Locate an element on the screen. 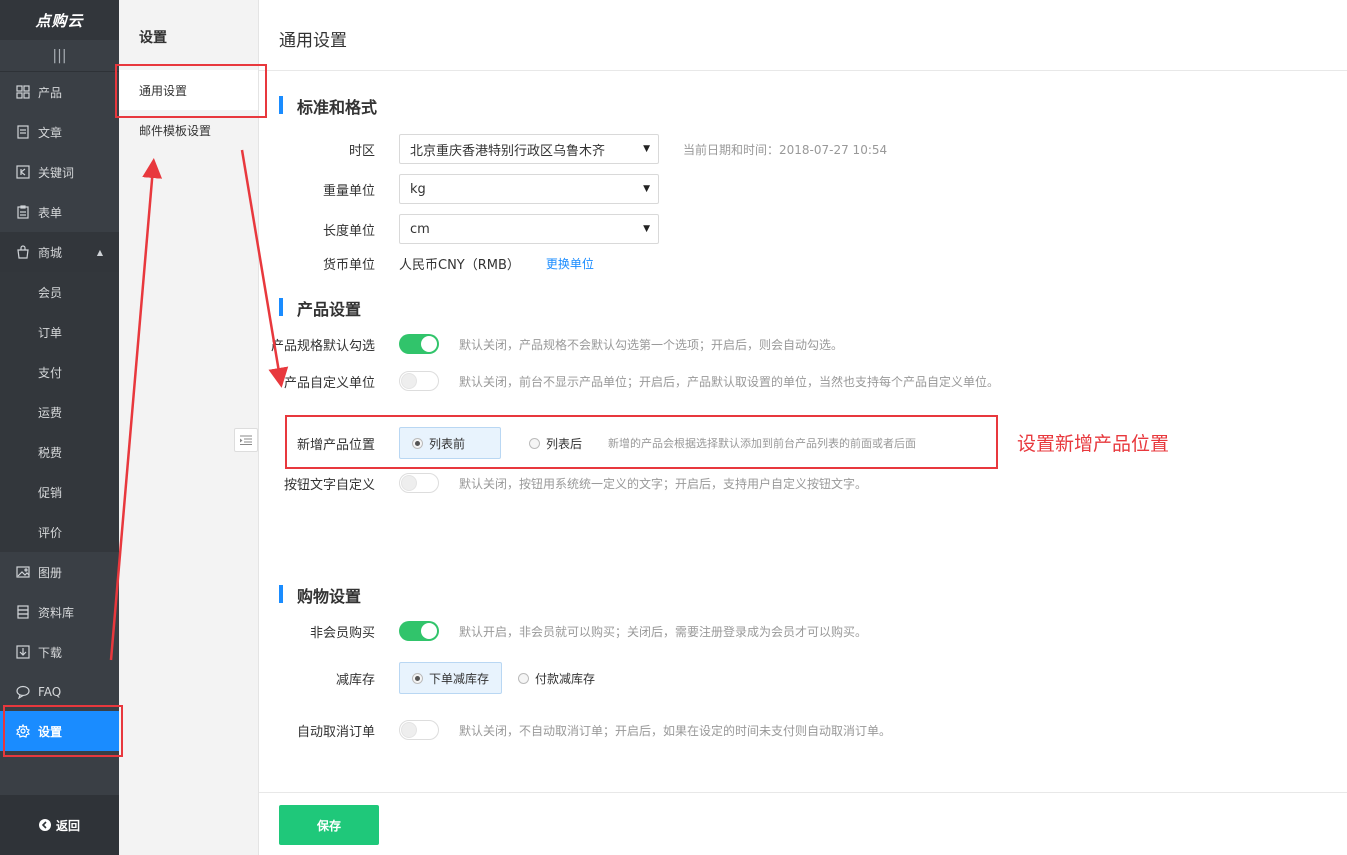 This screenshot has height=855, width=1347. sidebar-item-gallery: 图册 is located at coordinates (59, 572).